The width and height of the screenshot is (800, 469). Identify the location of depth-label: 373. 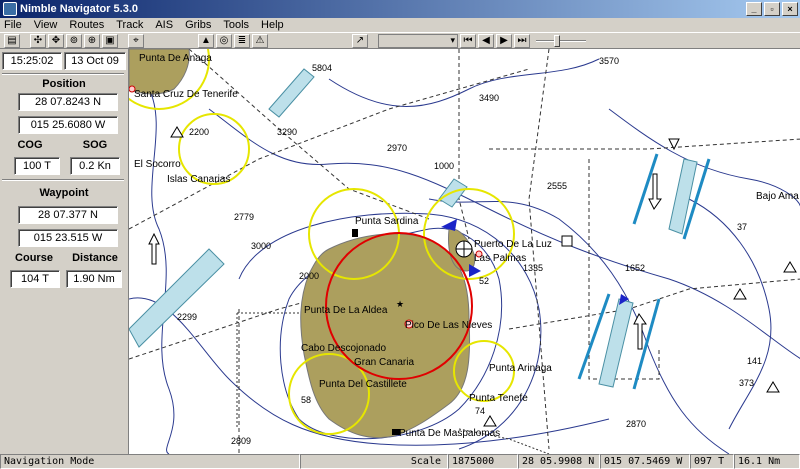
(746, 383).